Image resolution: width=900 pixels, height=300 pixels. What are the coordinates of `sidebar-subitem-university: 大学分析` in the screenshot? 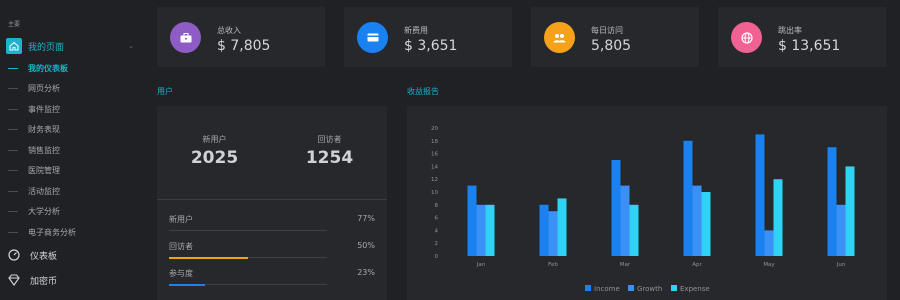 It's located at (34, 211).